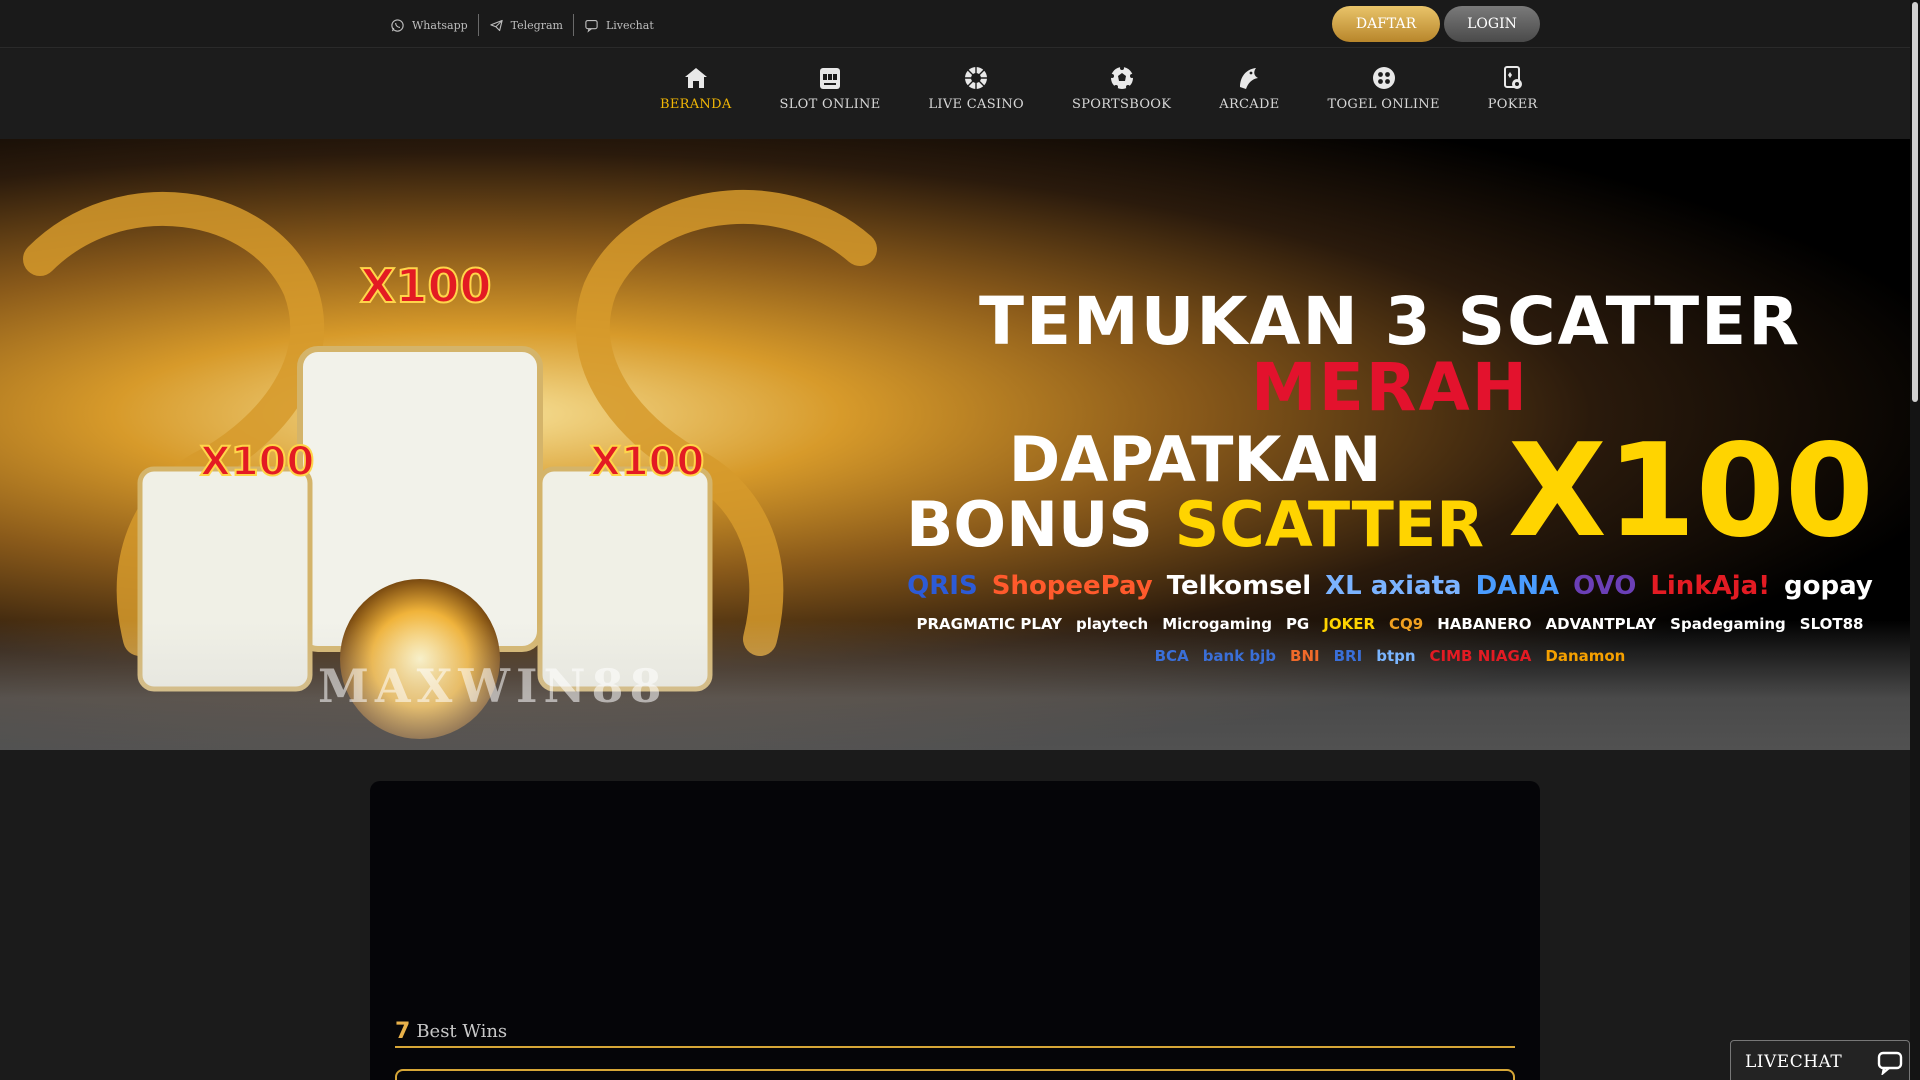 The width and height of the screenshot is (1920, 1080). I want to click on whatsapp-icon, so click(397, 25).